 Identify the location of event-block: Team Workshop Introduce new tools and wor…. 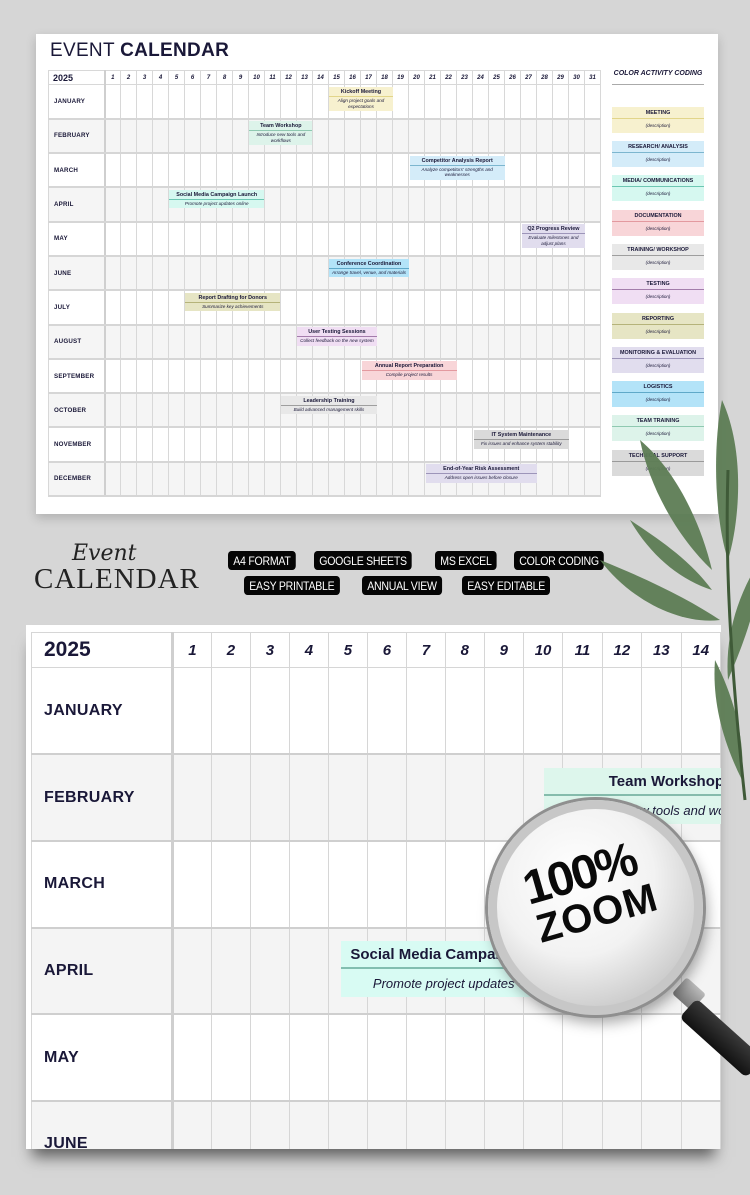
(281, 133).